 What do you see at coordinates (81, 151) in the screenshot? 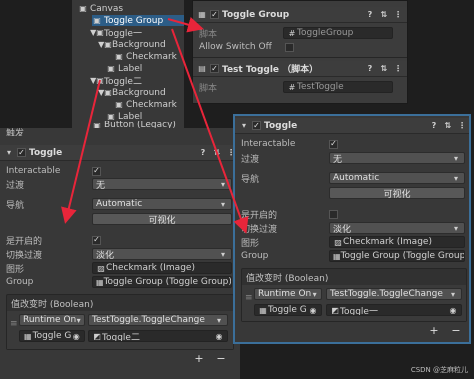
I see `arrow-to-left-inspector` at bounding box center [81, 151].